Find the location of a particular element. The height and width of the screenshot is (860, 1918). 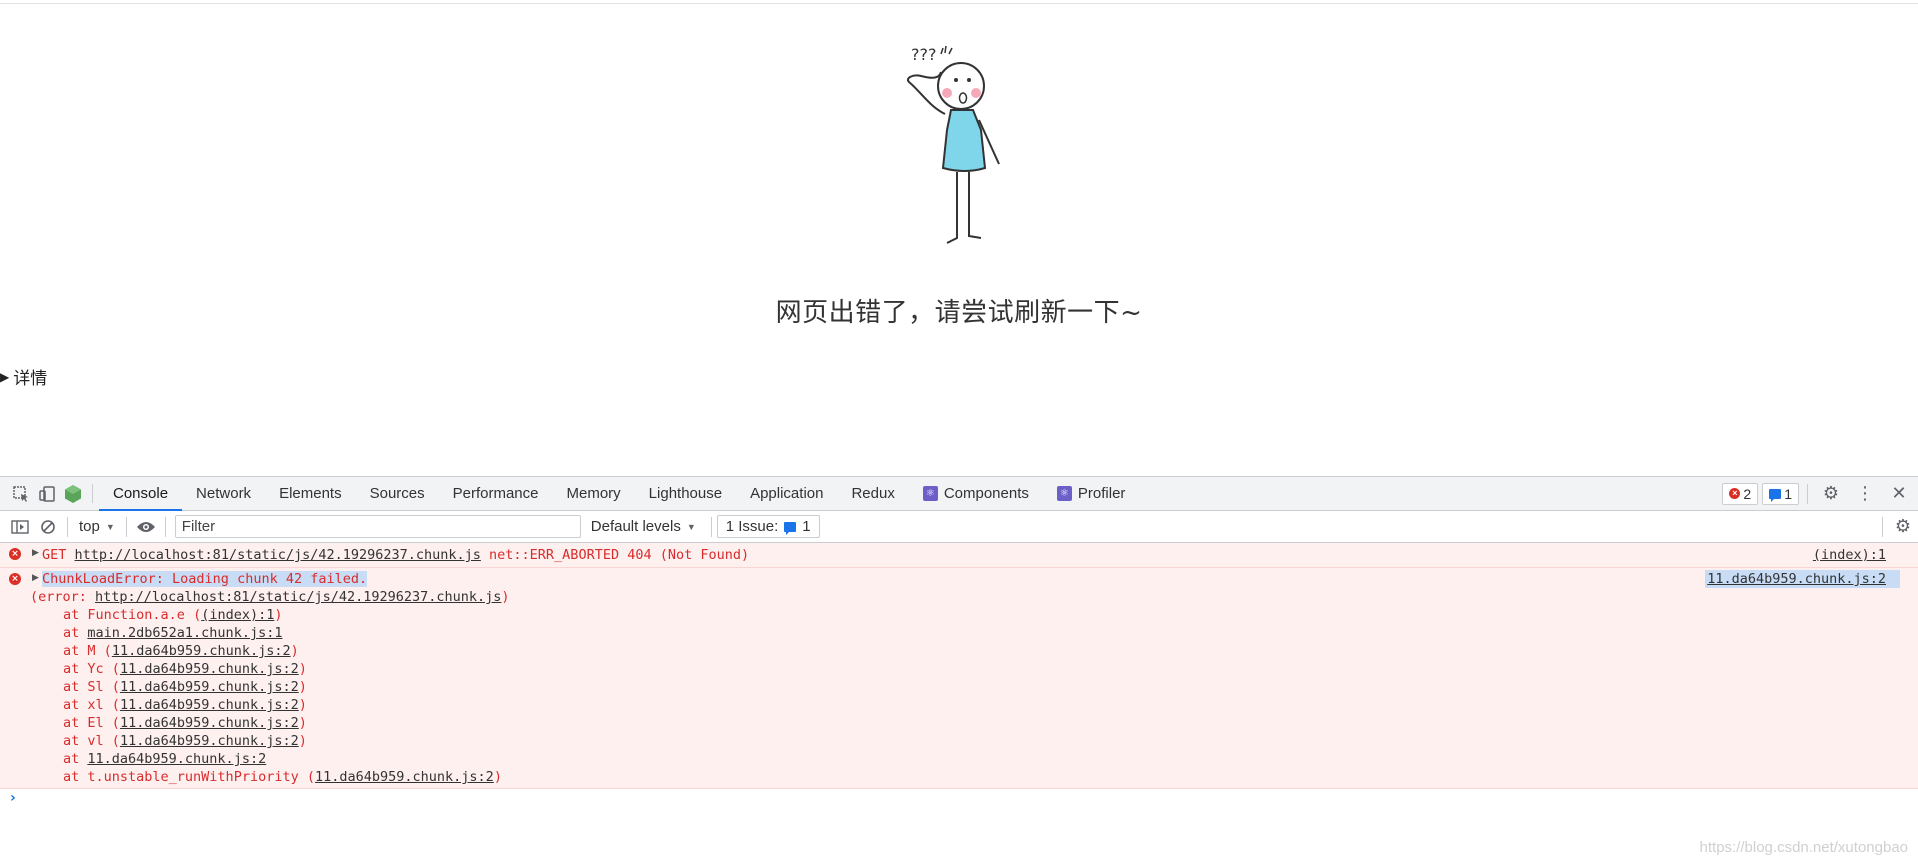

stack-frame: at vl (11.da64b959.chunk.js:2) is located at coordinates (185, 741).